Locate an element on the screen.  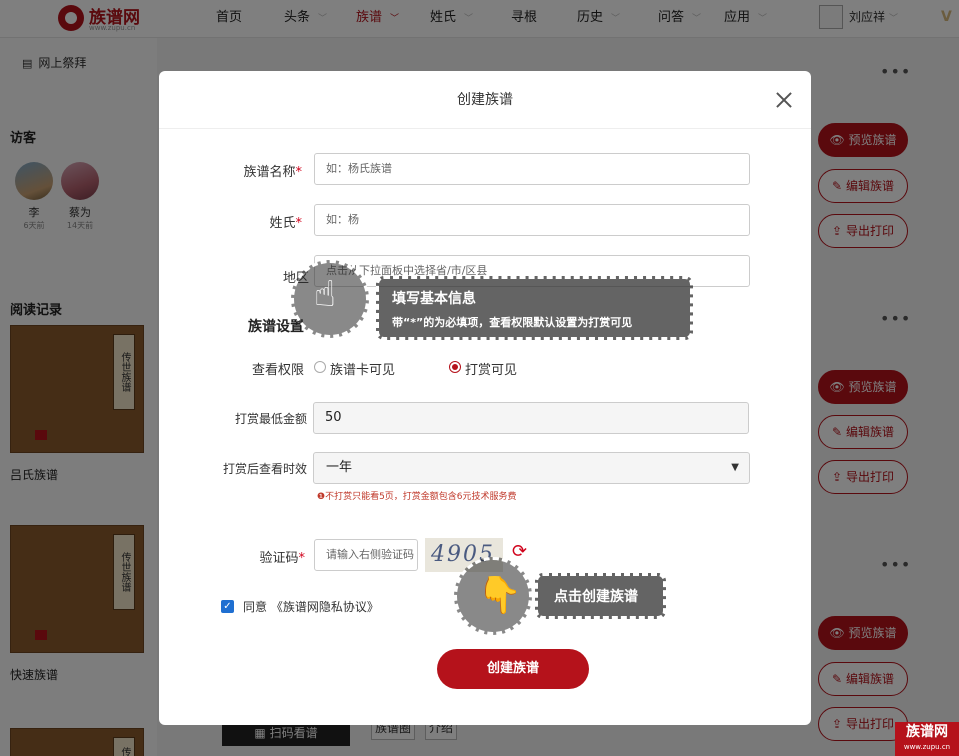
guide-tip-fill-info: 填写基本信息 带“*”的为必填项，查看权限默认设置为打赏可见 is located at coordinates (534, 308).